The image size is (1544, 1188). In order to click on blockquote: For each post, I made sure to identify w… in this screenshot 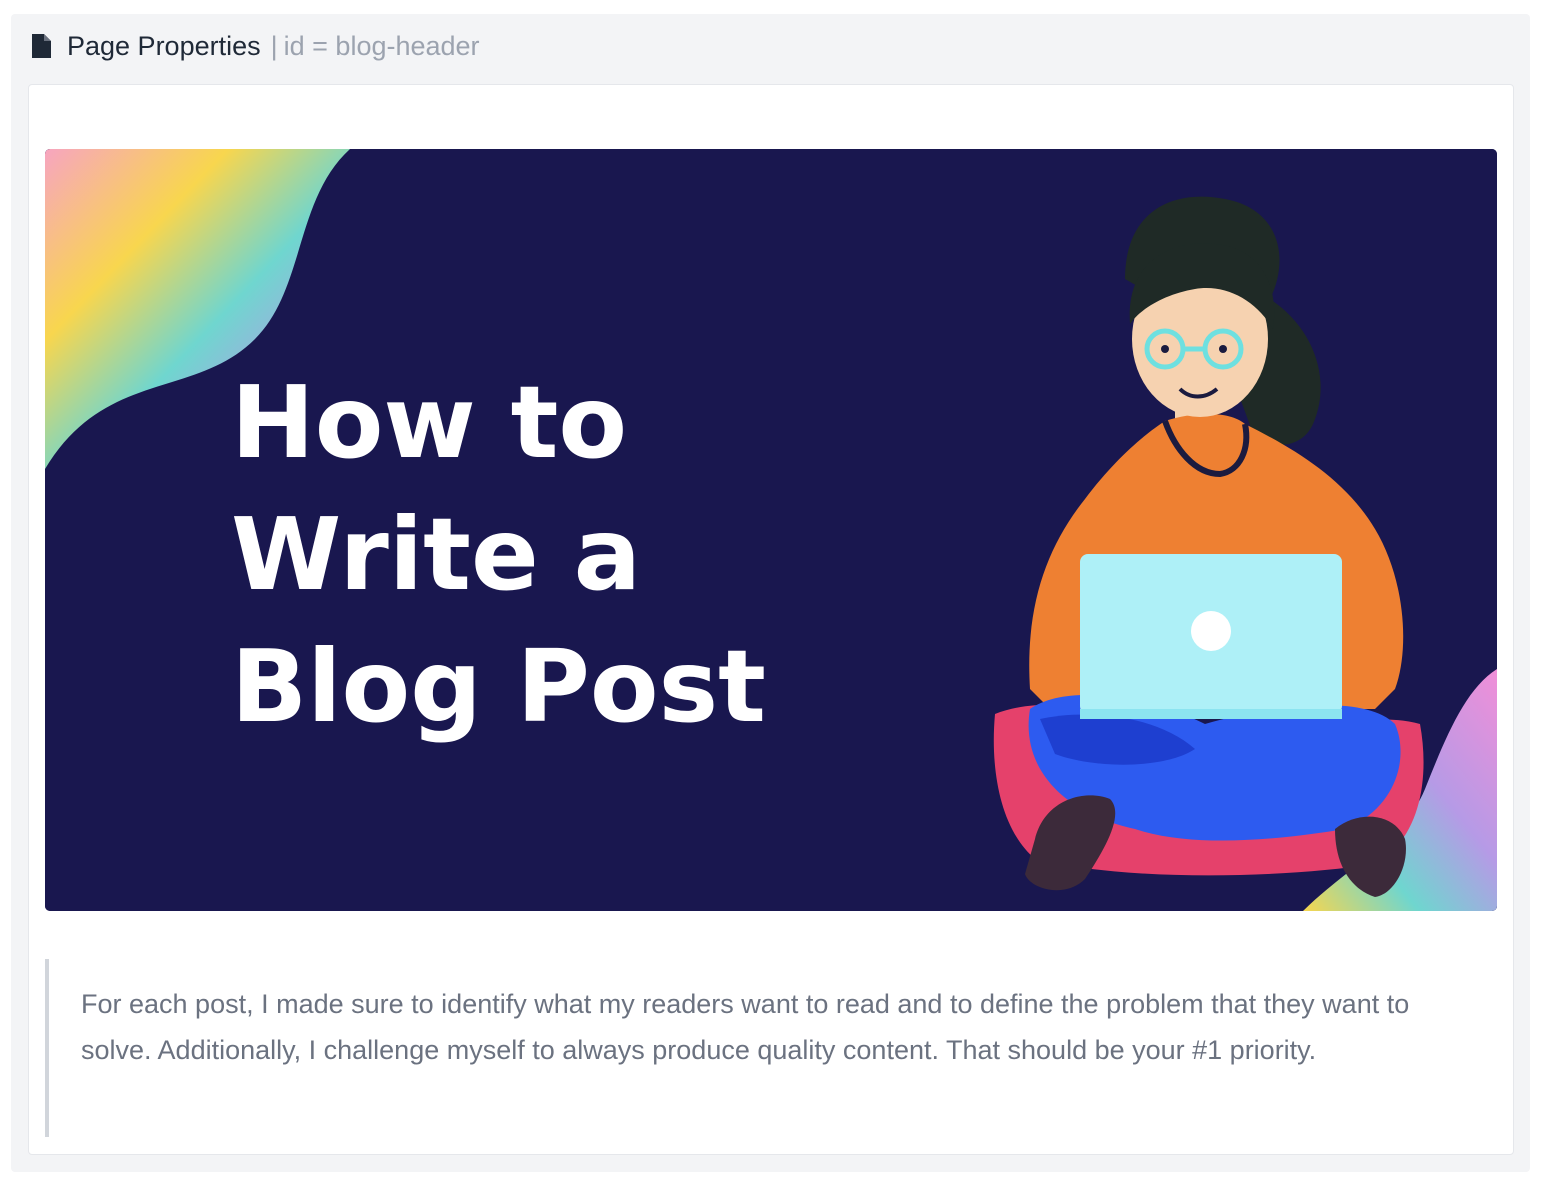, I will do `click(747, 1048)`.